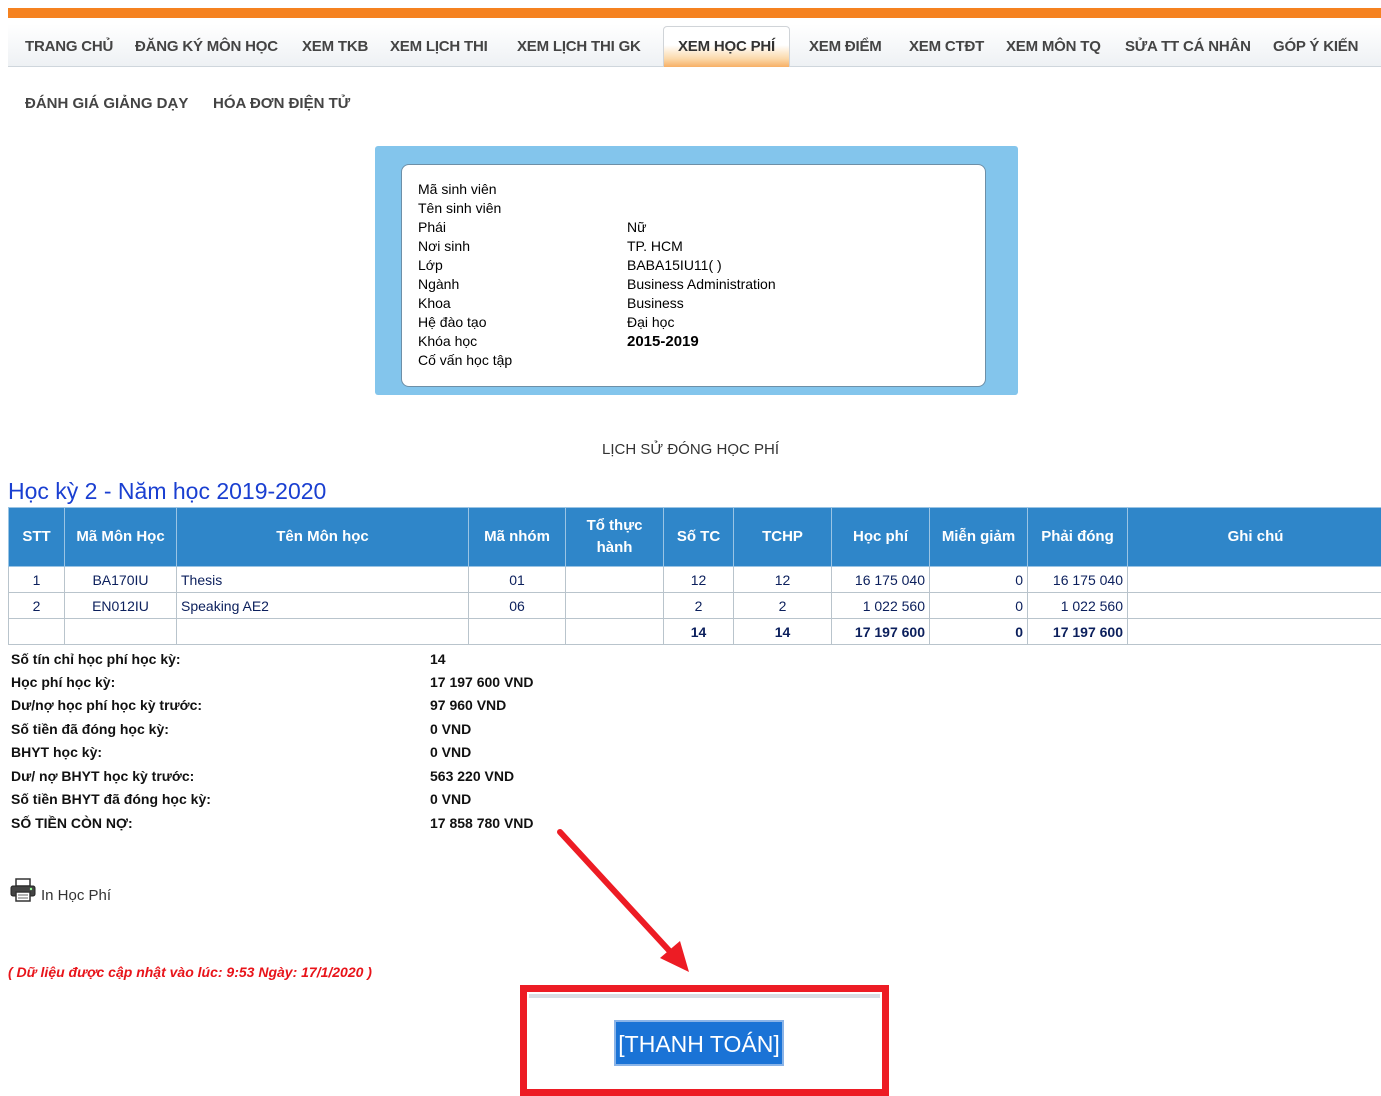 This screenshot has height=1096, width=1381. I want to click on nav-item-tuition: XEM HỌC PHÍ, so click(726, 46).